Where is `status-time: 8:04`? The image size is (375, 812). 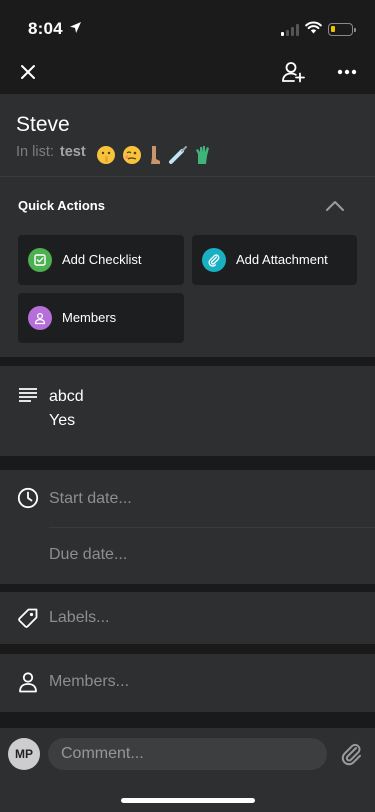
status-time: 8:04 is located at coordinates (45, 28).